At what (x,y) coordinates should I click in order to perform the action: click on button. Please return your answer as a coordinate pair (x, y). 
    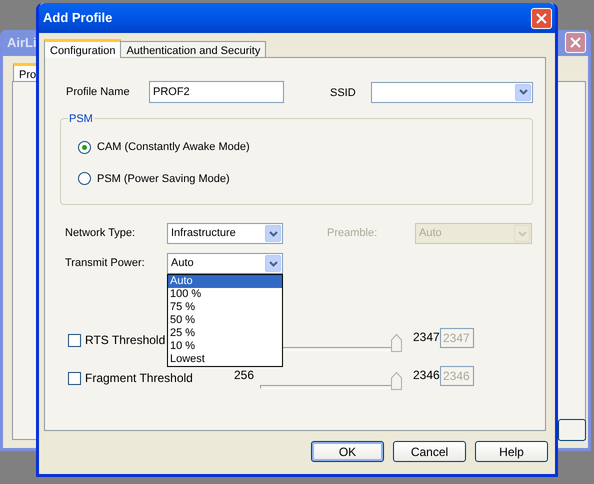
    Looking at the image, I should click on (572, 430).